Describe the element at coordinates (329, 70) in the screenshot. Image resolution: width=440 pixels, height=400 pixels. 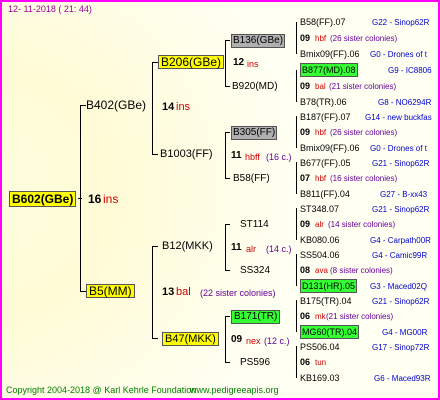
I see `gen5-queen: B877(MD).08` at that location.